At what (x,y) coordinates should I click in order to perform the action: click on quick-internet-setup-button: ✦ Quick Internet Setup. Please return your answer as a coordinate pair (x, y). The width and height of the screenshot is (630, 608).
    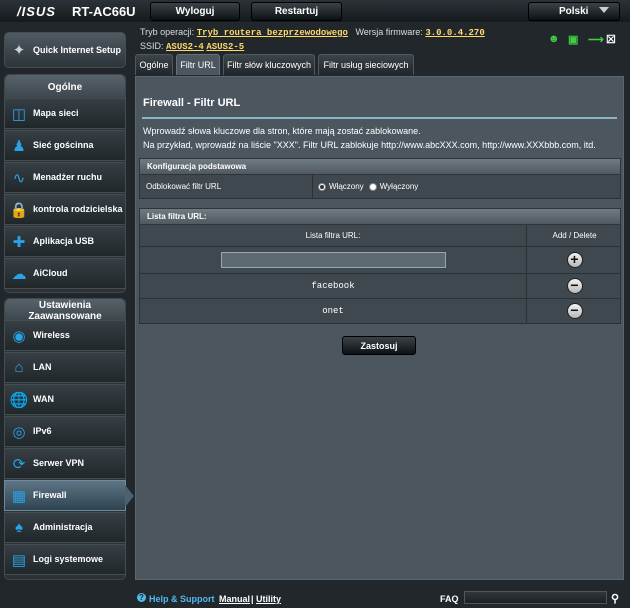
    Looking at the image, I should click on (65, 50).